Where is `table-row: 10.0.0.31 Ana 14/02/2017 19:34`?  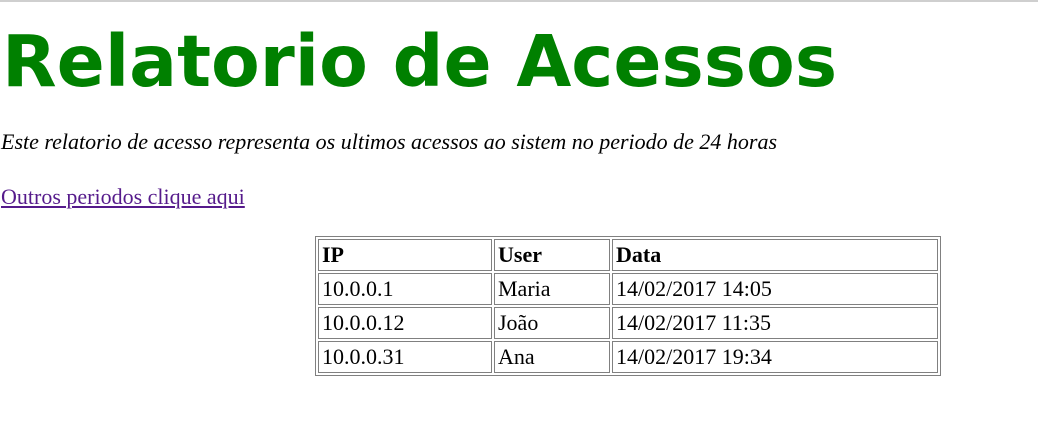 table-row: 10.0.0.31 Ana 14/02/2017 19:34 is located at coordinates (628, 357).